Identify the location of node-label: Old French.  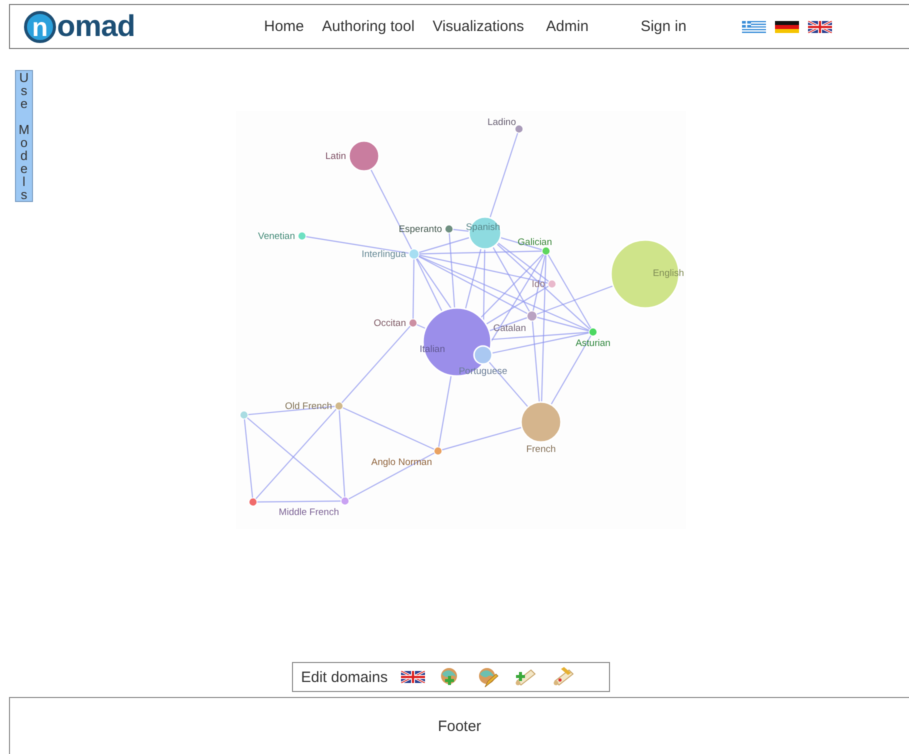
(308, 406).